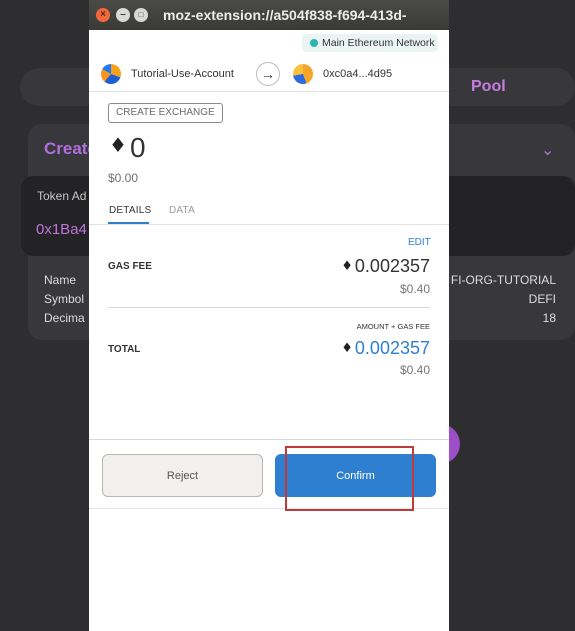 This screenshot has width=575, height=631. Describe the element at coordinates (547, 150) in the screenshot. I see `chevron-down-icon: ⌄` at that location.